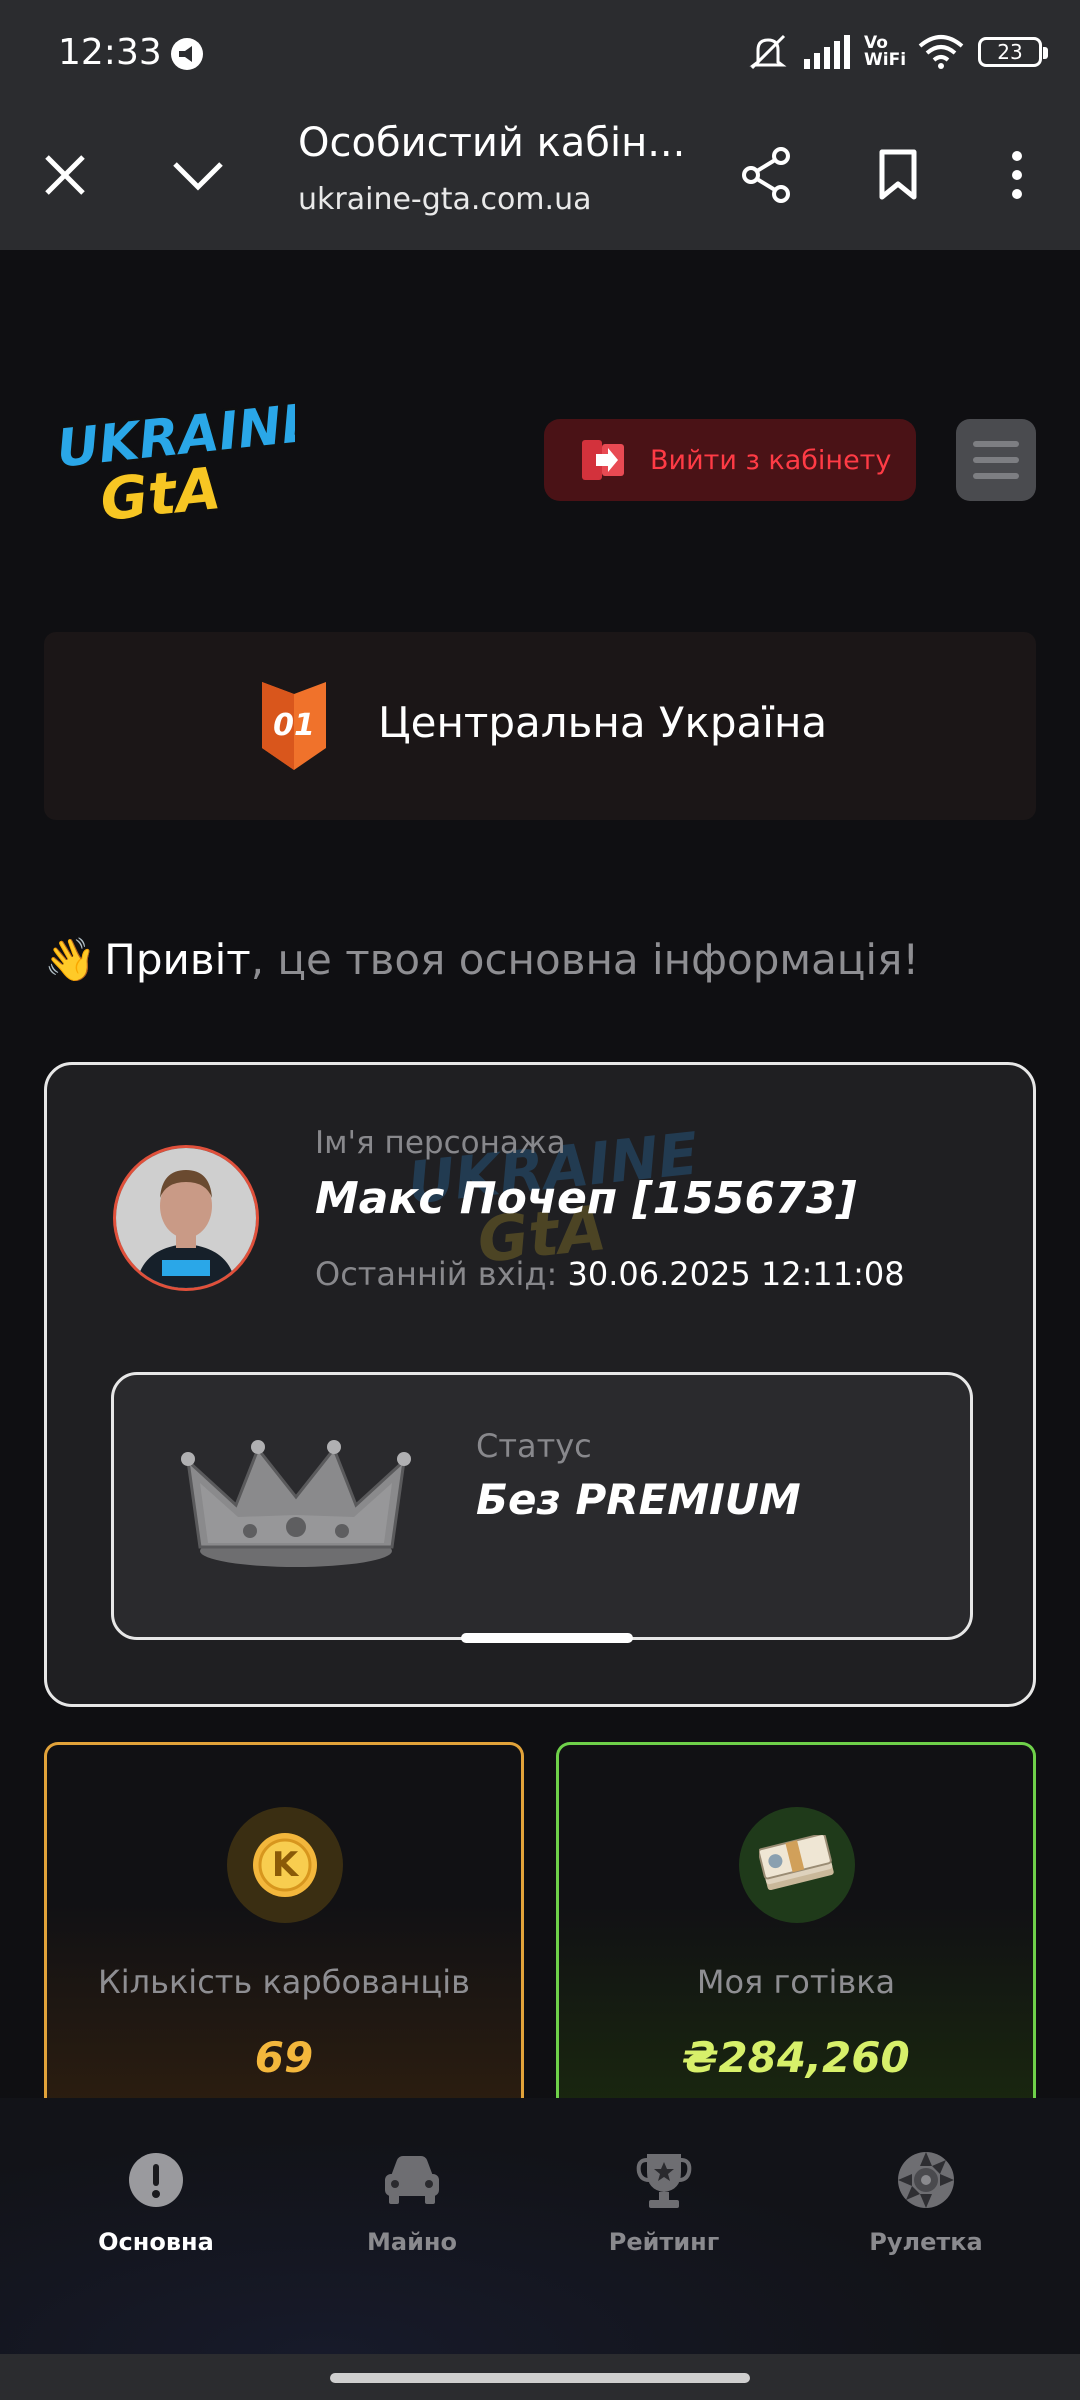 Image resolution: width=1080 pixels, height=2400 pixels. I want to click on server-banner: 01 Центральна Україна, so click(540, 726).